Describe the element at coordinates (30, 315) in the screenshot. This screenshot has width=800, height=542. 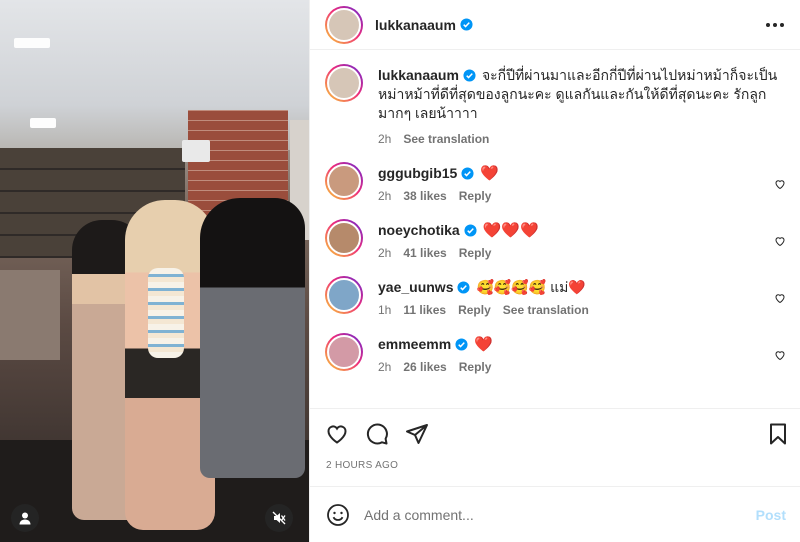
I see `photo-table` at that location.